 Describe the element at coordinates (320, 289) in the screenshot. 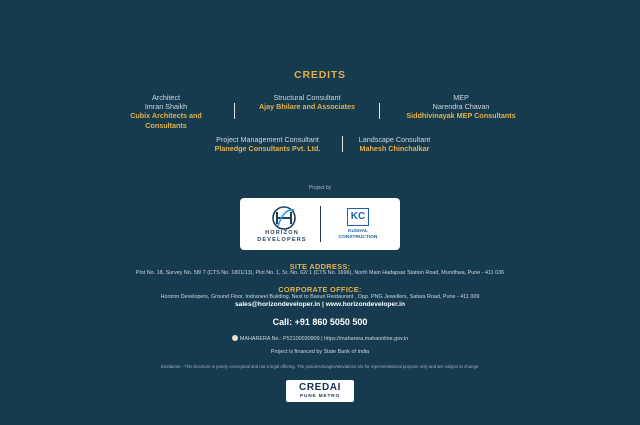

I see `corporate-office-title: CORPORATE OFFICE:` at that location.